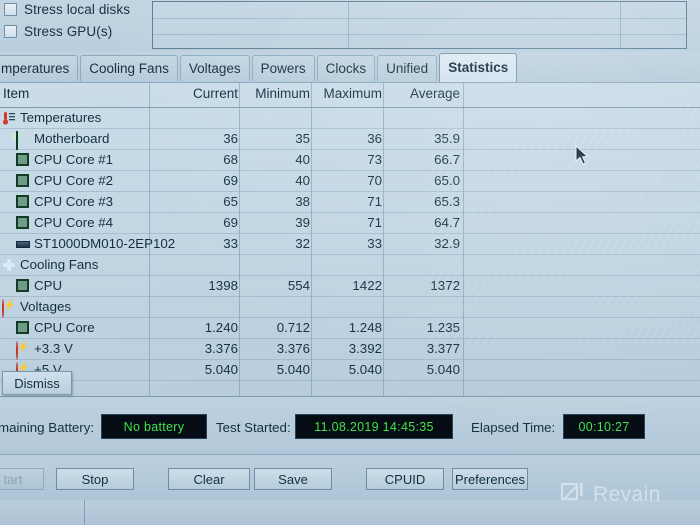  I want to click on mouse-cursor-icon, so click(582, 155).